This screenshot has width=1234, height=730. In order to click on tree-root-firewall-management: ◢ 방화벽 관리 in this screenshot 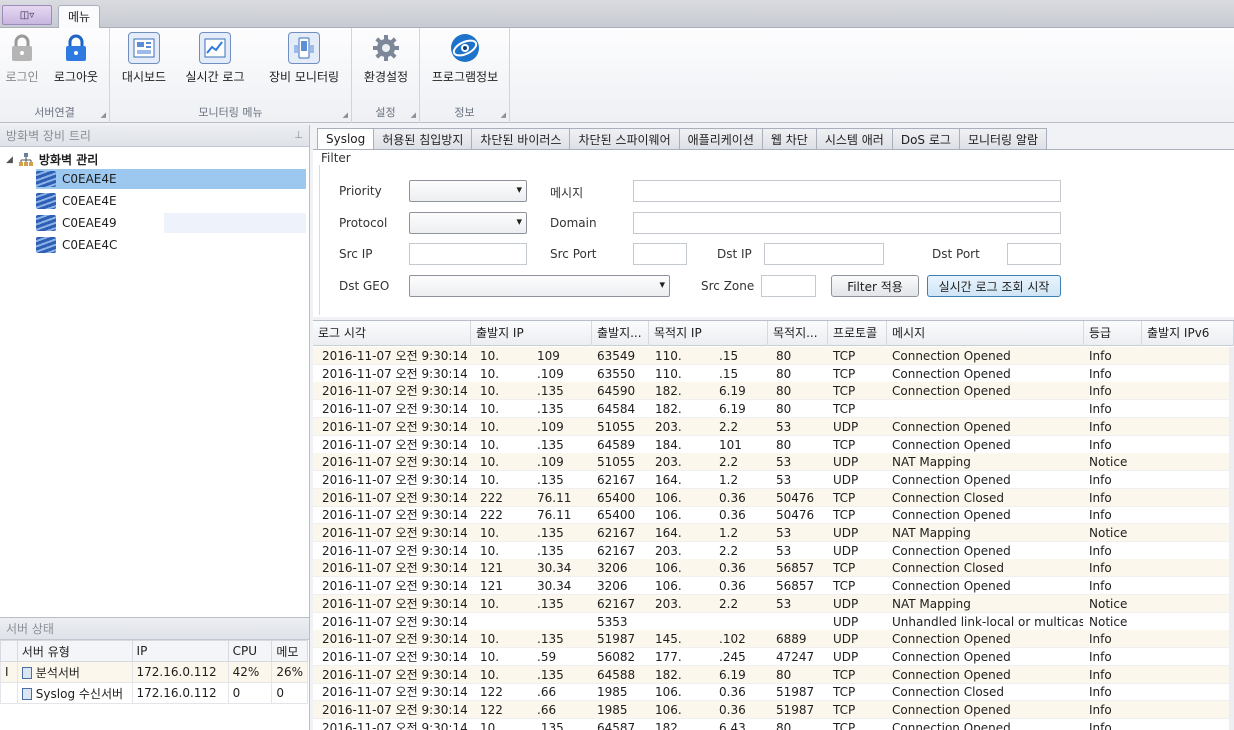, I will do `click(52, 159)`.